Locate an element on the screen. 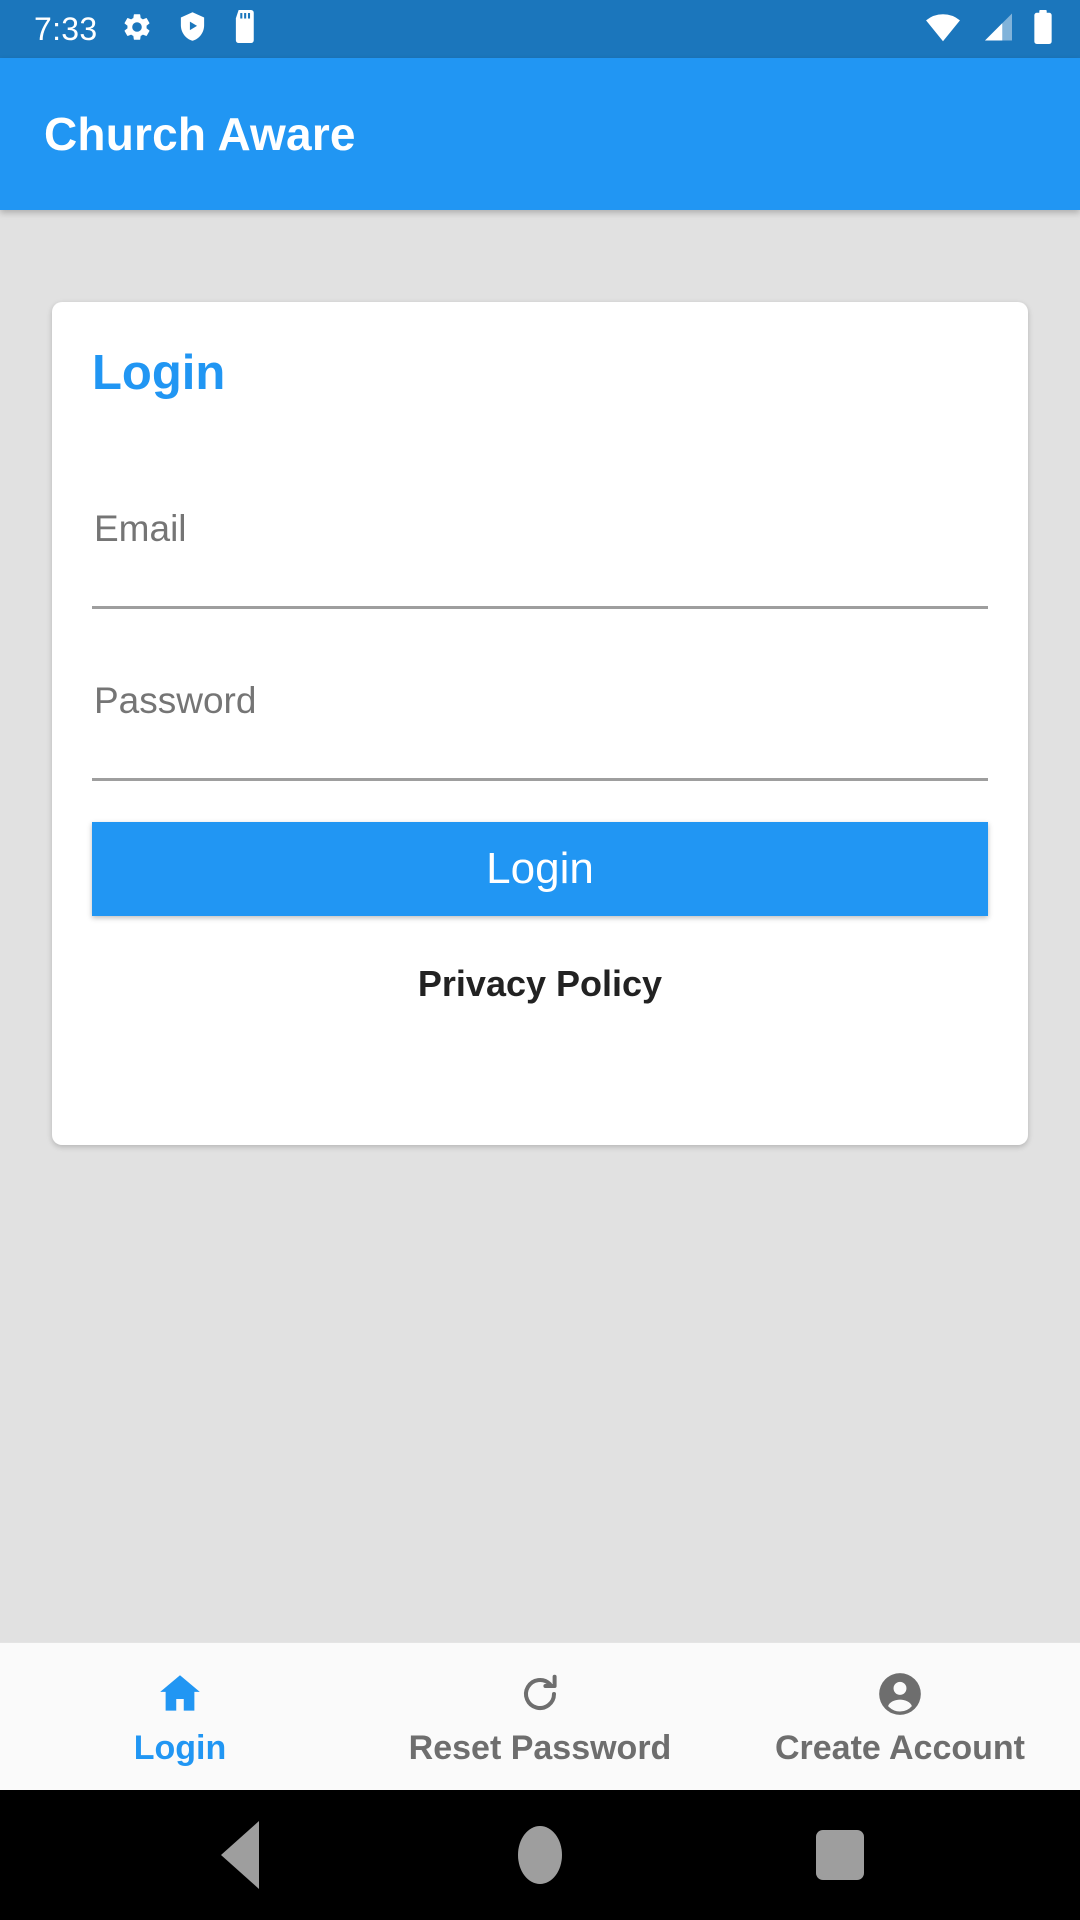  recents-square-icon is located at coordinates (840, 1855).